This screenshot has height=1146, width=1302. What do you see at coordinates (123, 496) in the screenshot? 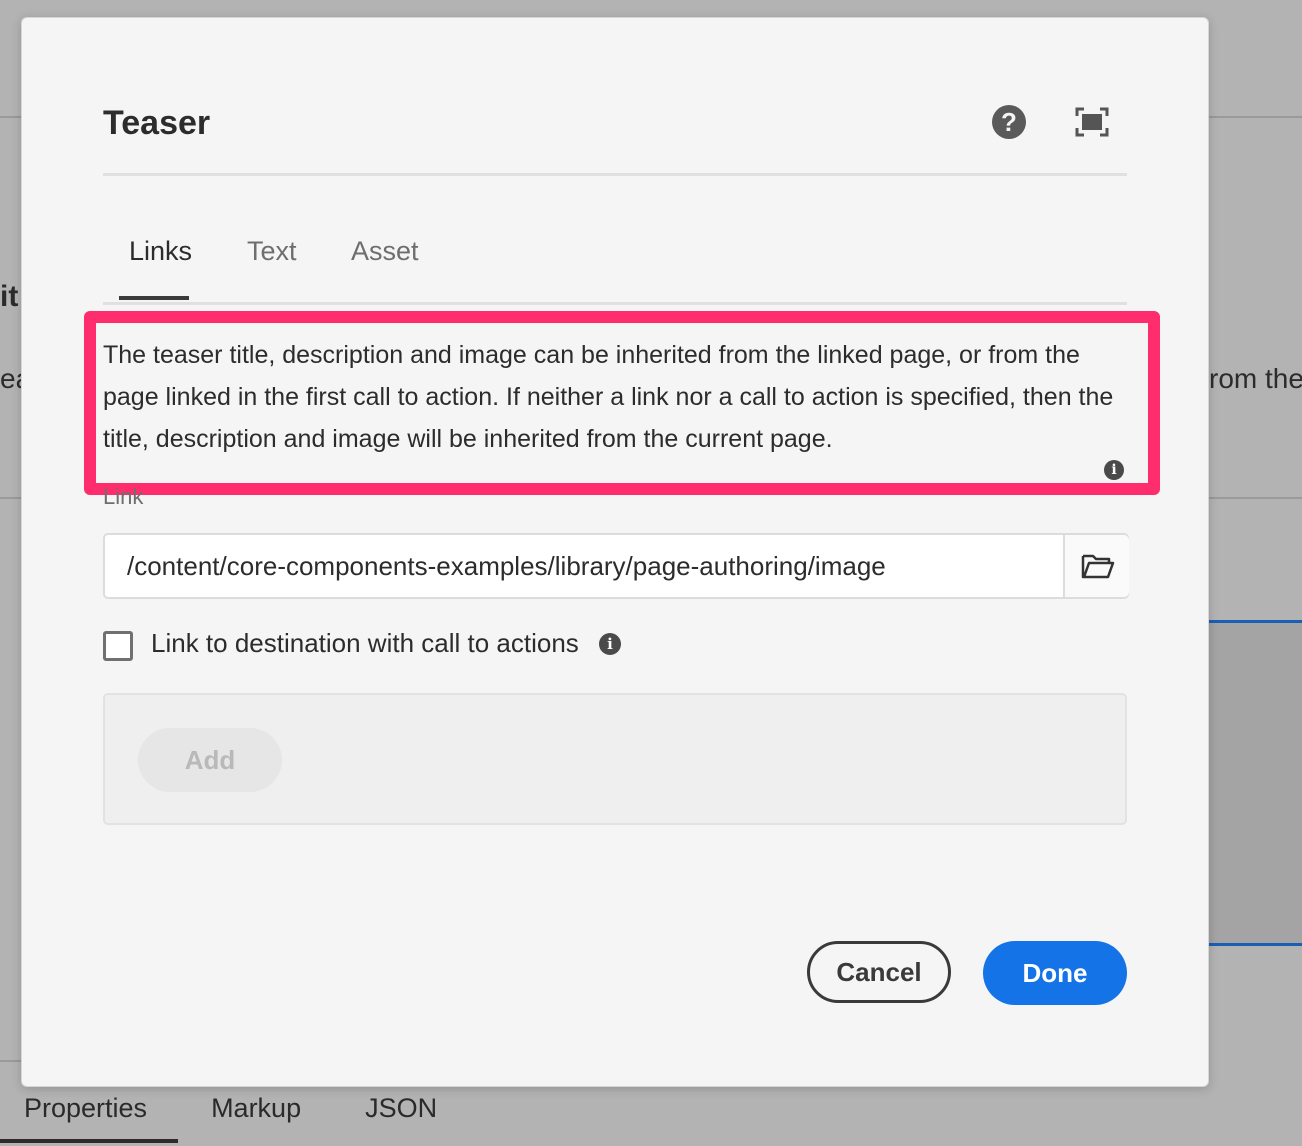
I see `link-label: Link` at bounding box center [123, 496].